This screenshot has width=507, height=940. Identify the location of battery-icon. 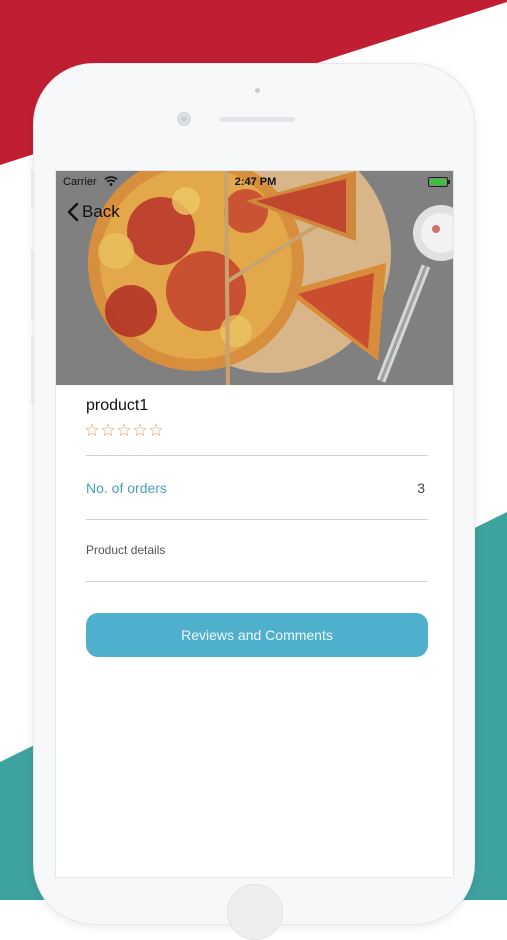
(439, 182).